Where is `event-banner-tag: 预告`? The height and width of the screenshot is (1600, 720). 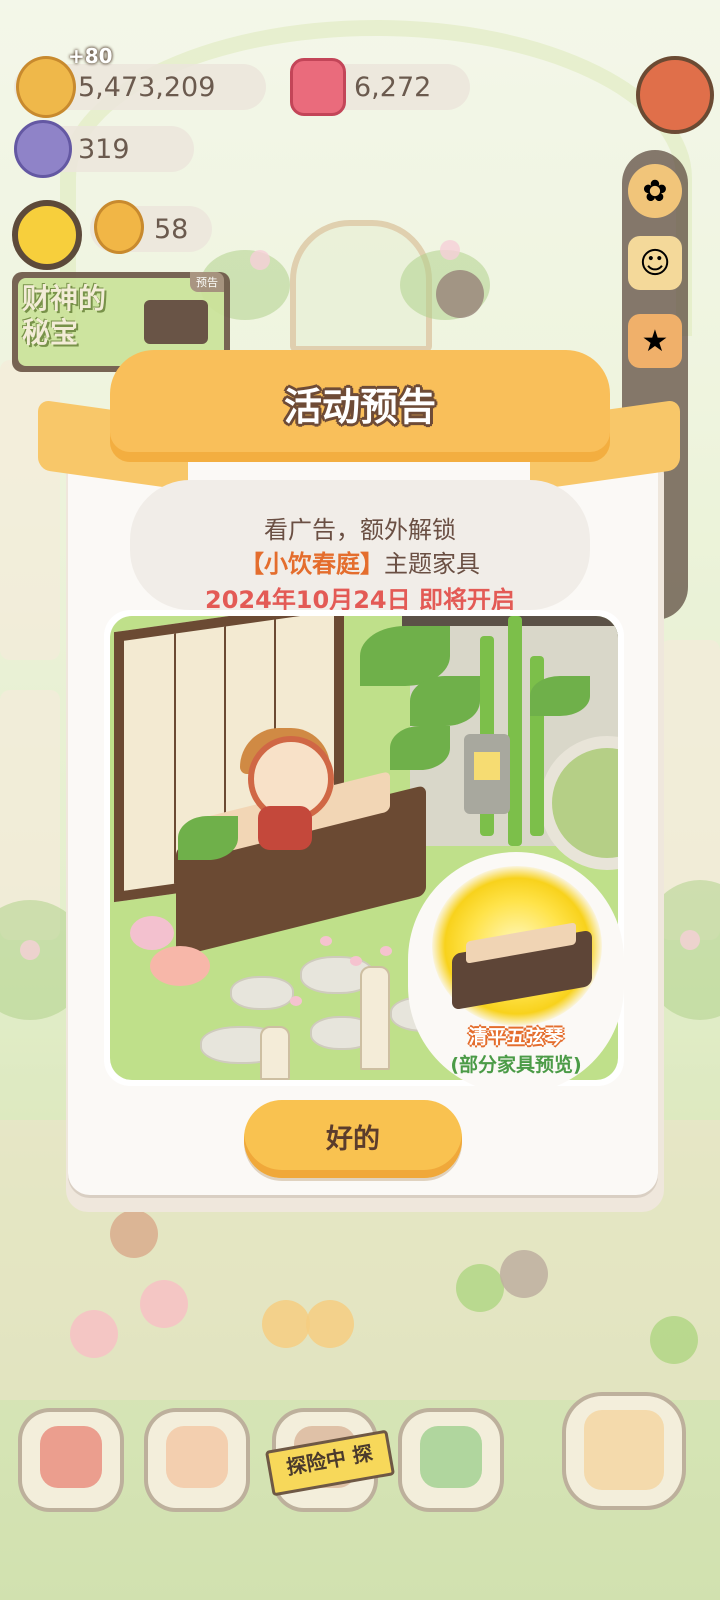 event-banner-tag: 预告 is located at coordinates (207, 282).